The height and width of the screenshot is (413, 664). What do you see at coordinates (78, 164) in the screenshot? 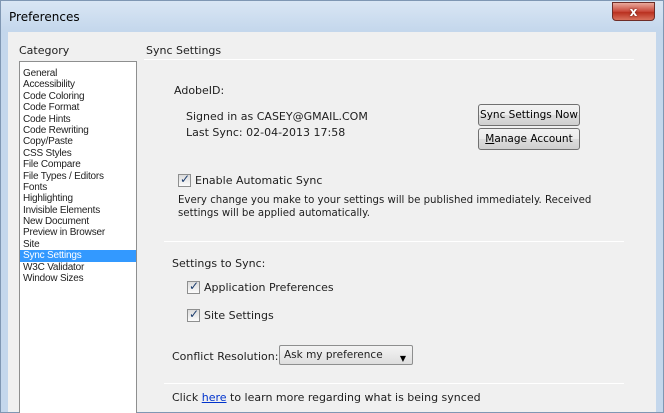
I see `category-item-file-compare: File Compare` at bounding box center [78, 164].